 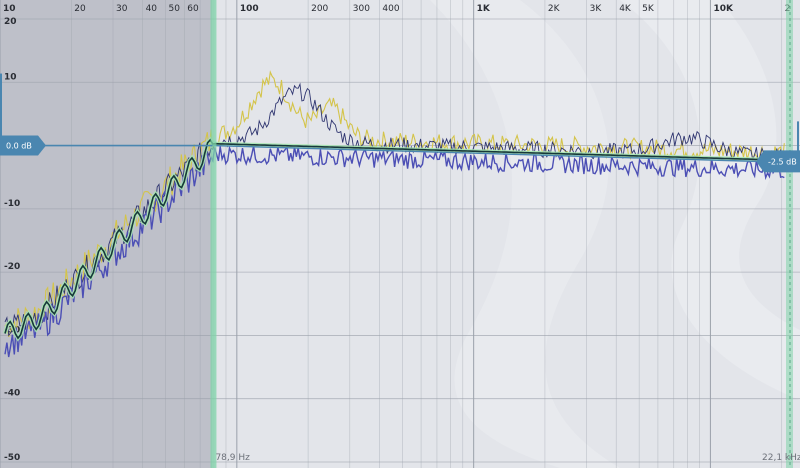 What do you see at coordinates (484, 9) in the screenshot?
I see `frequency-label: 1K` at bounding box center [484, 9].